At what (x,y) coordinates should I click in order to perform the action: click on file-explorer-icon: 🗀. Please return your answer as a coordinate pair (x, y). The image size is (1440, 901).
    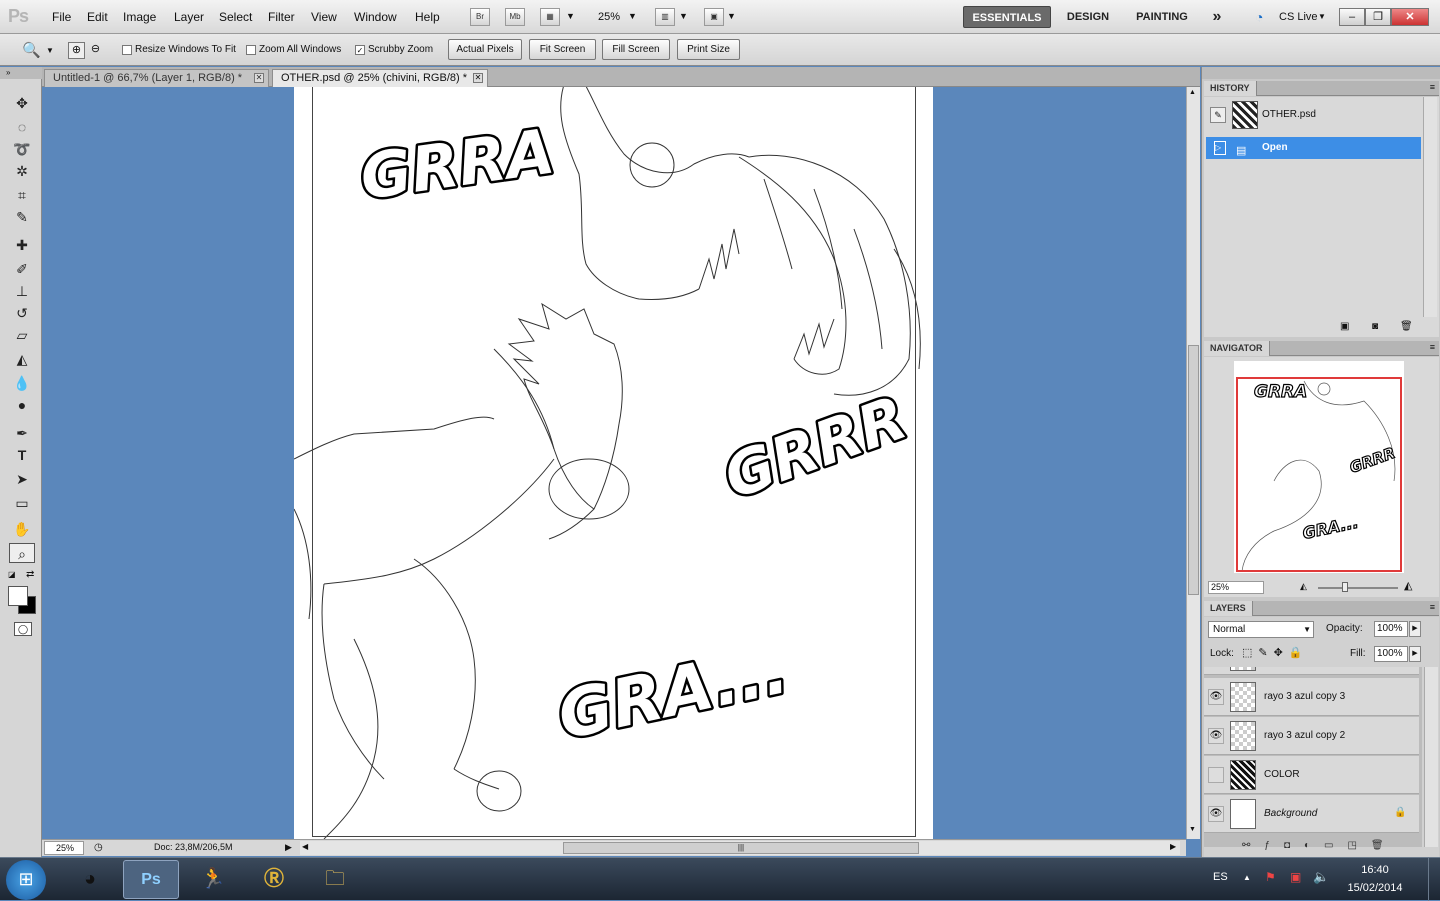
    Looking at the image, I should click on (335, 879).